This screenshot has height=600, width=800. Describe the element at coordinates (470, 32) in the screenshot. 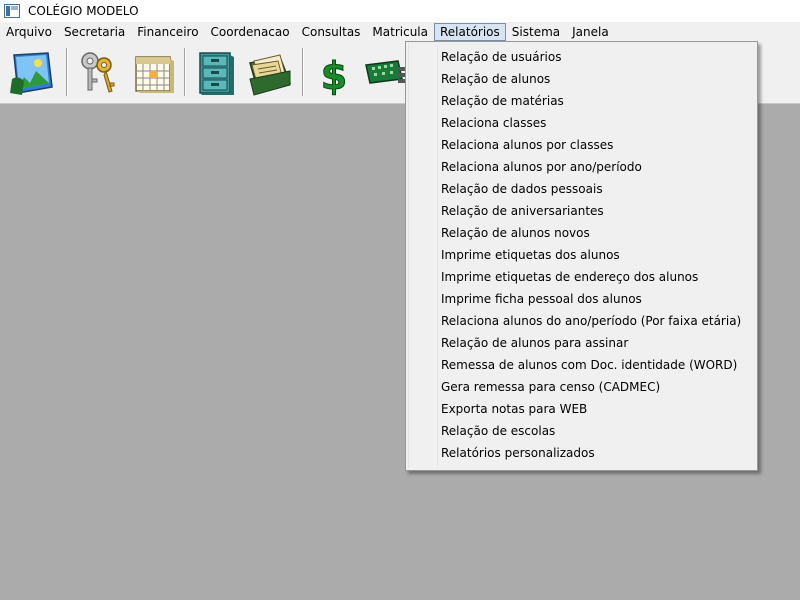

I see `menu-relatorios: Relatórios` at that location.